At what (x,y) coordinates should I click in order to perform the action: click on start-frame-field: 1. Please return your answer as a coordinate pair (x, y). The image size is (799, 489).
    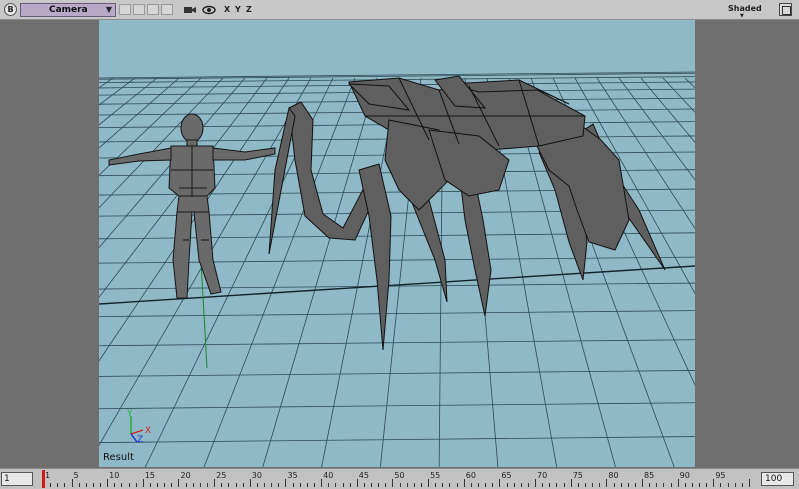
    Looking at the image, I should click on (17, 479).